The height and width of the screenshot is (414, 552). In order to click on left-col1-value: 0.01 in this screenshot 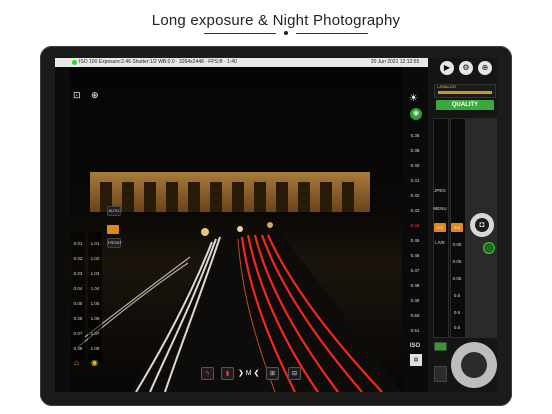, I will do `click(78, 243)`.